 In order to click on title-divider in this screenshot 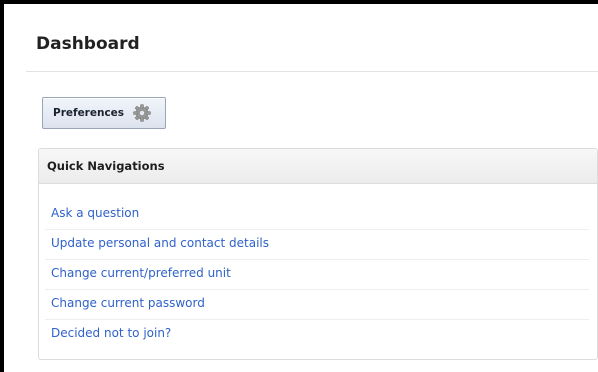, I will do `click(312, 71)`.